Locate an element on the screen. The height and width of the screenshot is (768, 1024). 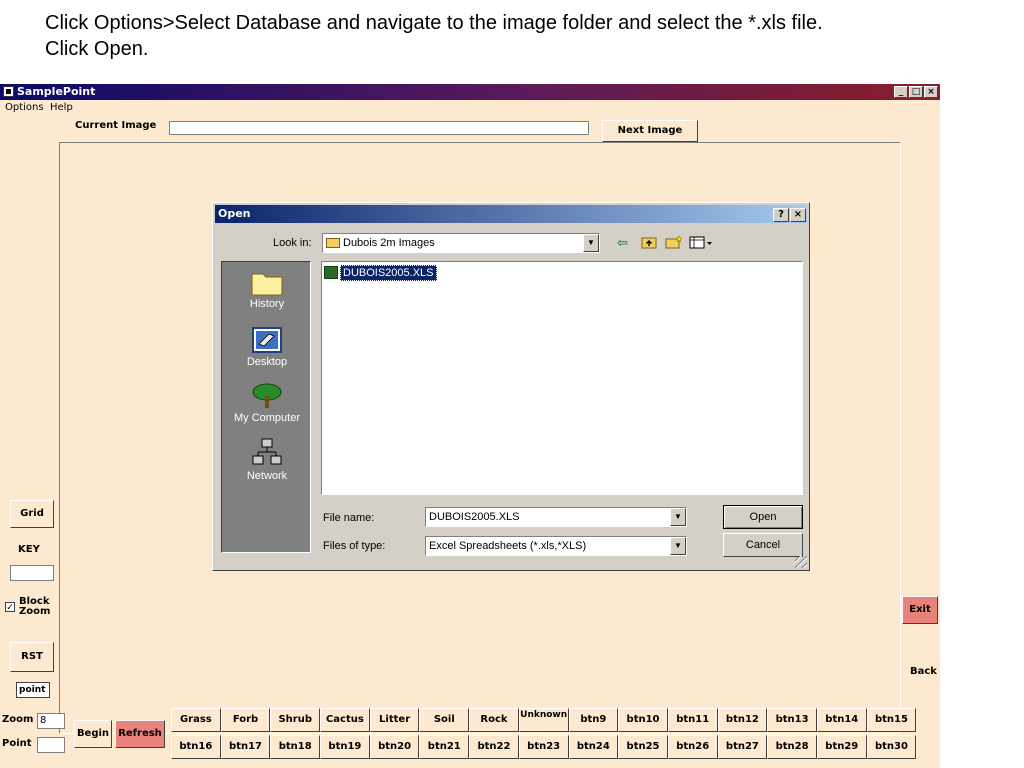
desktop-icon is located at coordinates (267, 340).